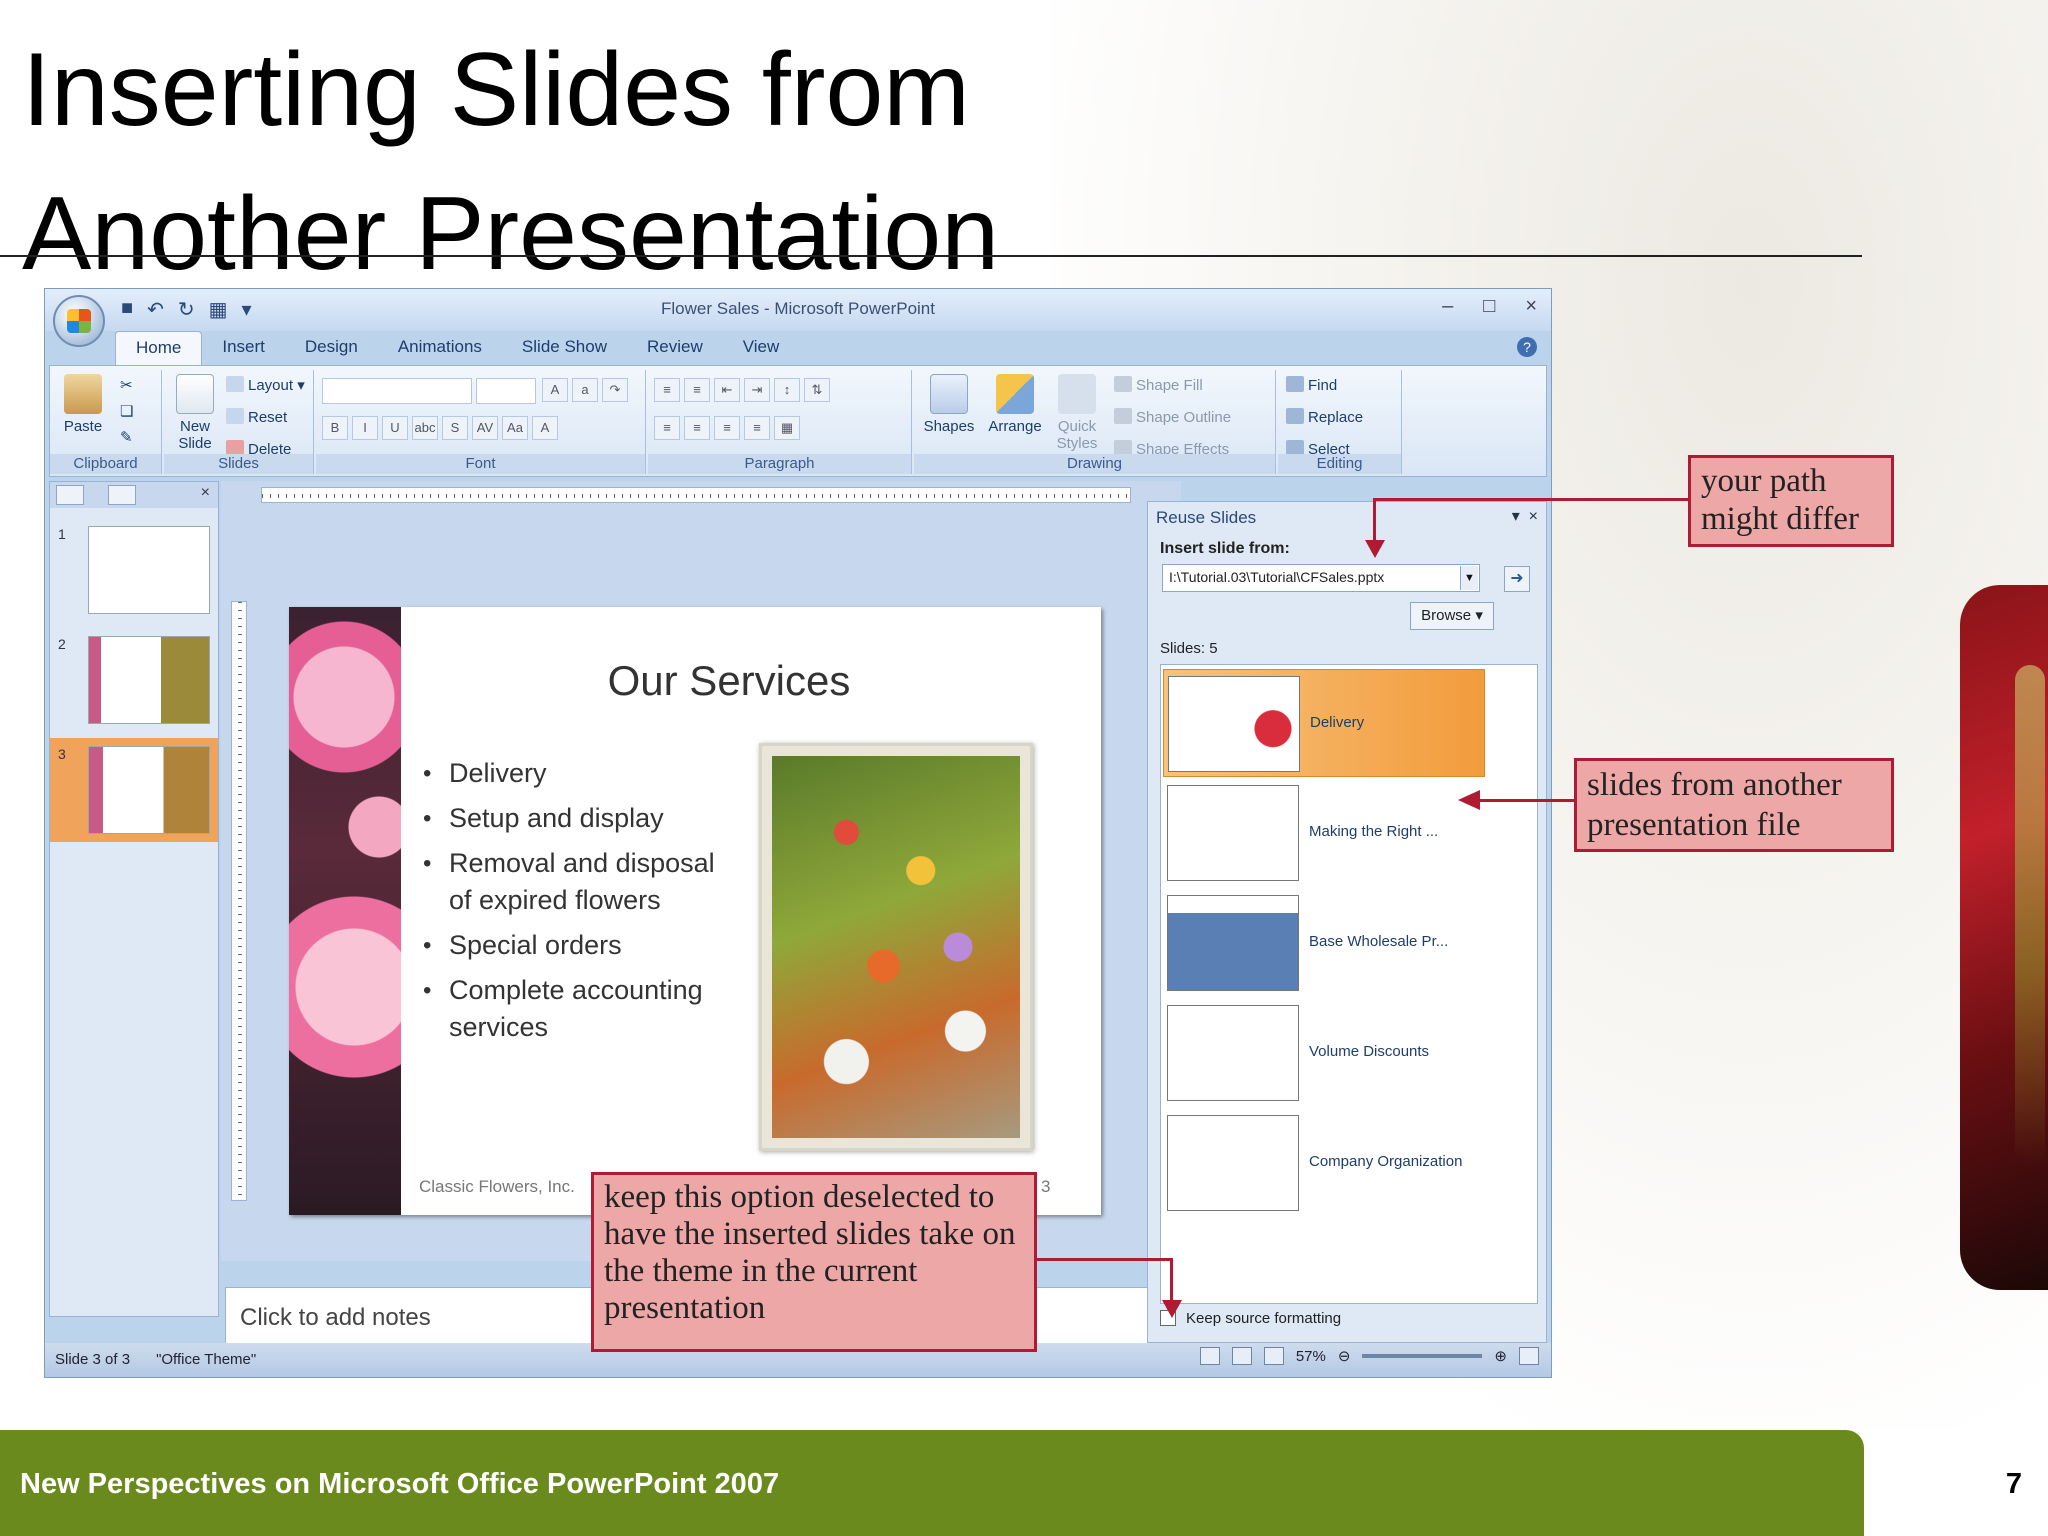 Image resolution: width=2048 pixels, height=1536 pixels. I want to click on tab-home: Home, so click(159, 348).